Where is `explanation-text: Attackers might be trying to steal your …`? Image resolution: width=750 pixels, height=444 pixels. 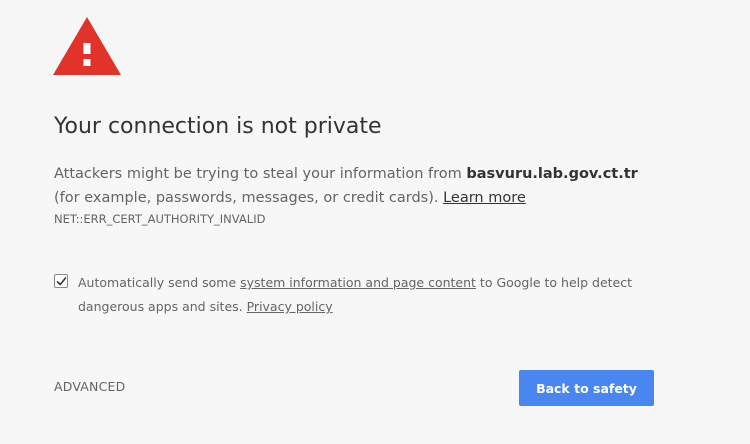 explanation-text: Attackers might be trying to steal your … is located at coordinates (346, 186).